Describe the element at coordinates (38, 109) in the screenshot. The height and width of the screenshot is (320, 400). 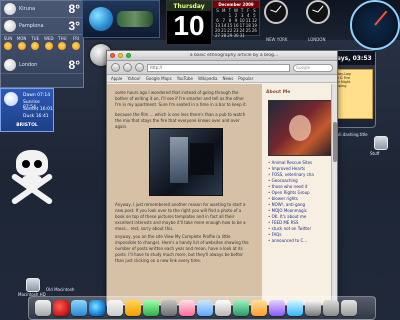
I see `sunset-time: Sunset 16:01` at that location.